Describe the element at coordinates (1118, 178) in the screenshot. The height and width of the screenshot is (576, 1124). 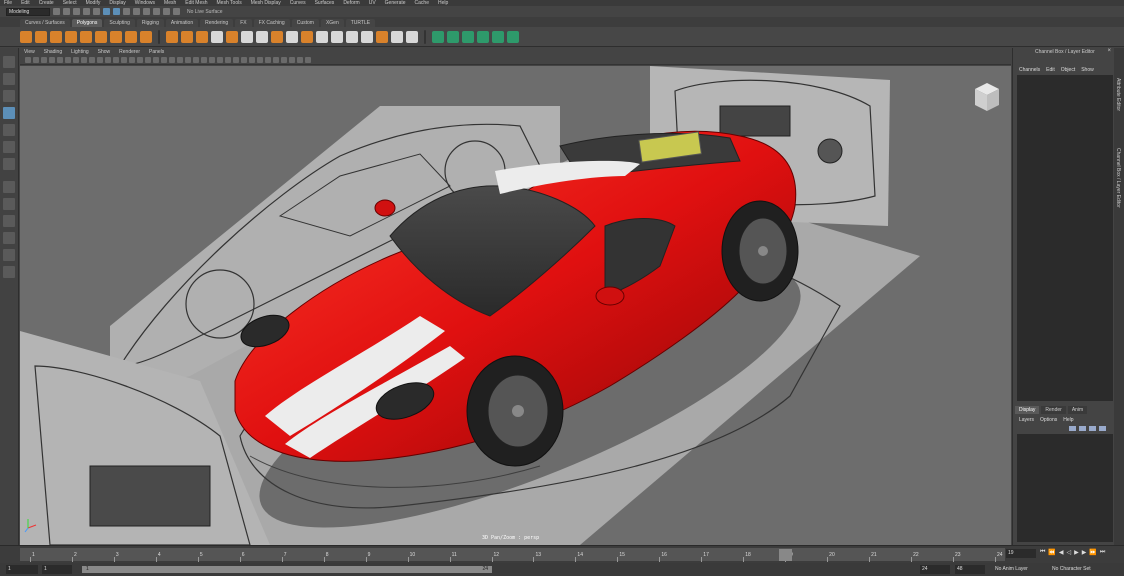
I see `tab-channel-box: Channel Box / Layer Editor` at that location.